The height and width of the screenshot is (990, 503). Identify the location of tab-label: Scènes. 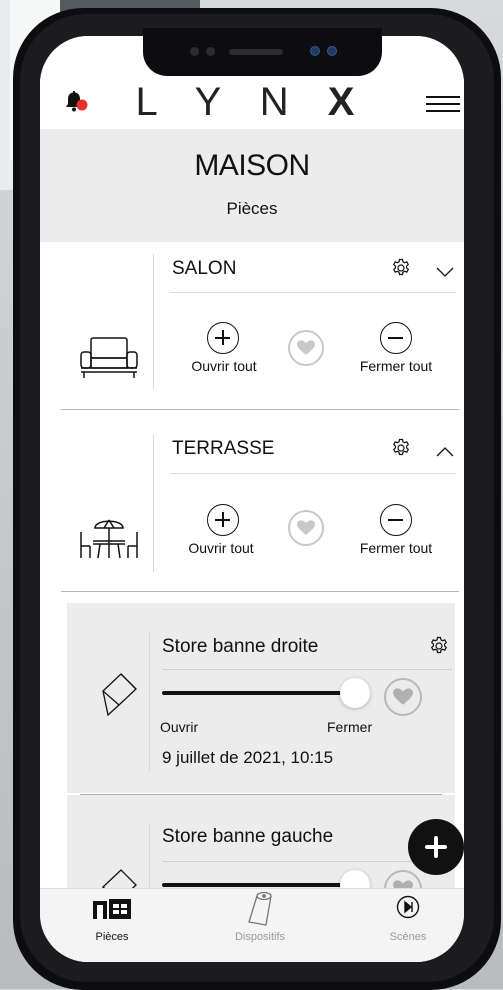
(408, 937).